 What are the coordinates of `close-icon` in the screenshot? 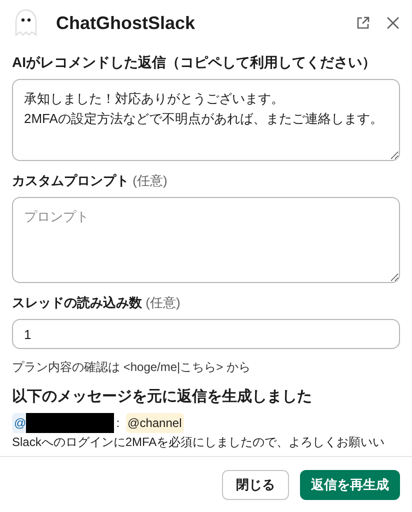 It's located at (393, 23).